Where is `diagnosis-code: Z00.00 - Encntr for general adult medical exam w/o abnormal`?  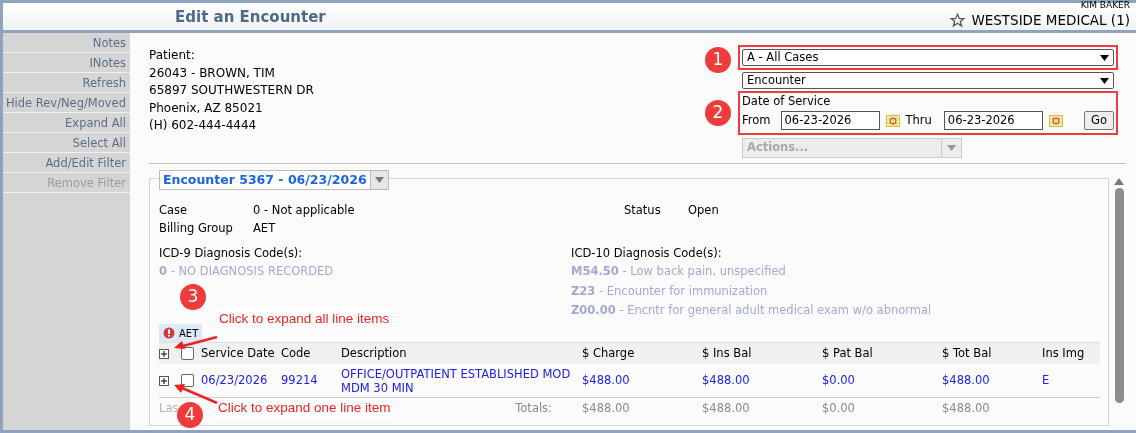
diagnosis-code: Z00.00 - Encntr for general adult medical exam w/o abnormal is located at coordinates (752, 310).